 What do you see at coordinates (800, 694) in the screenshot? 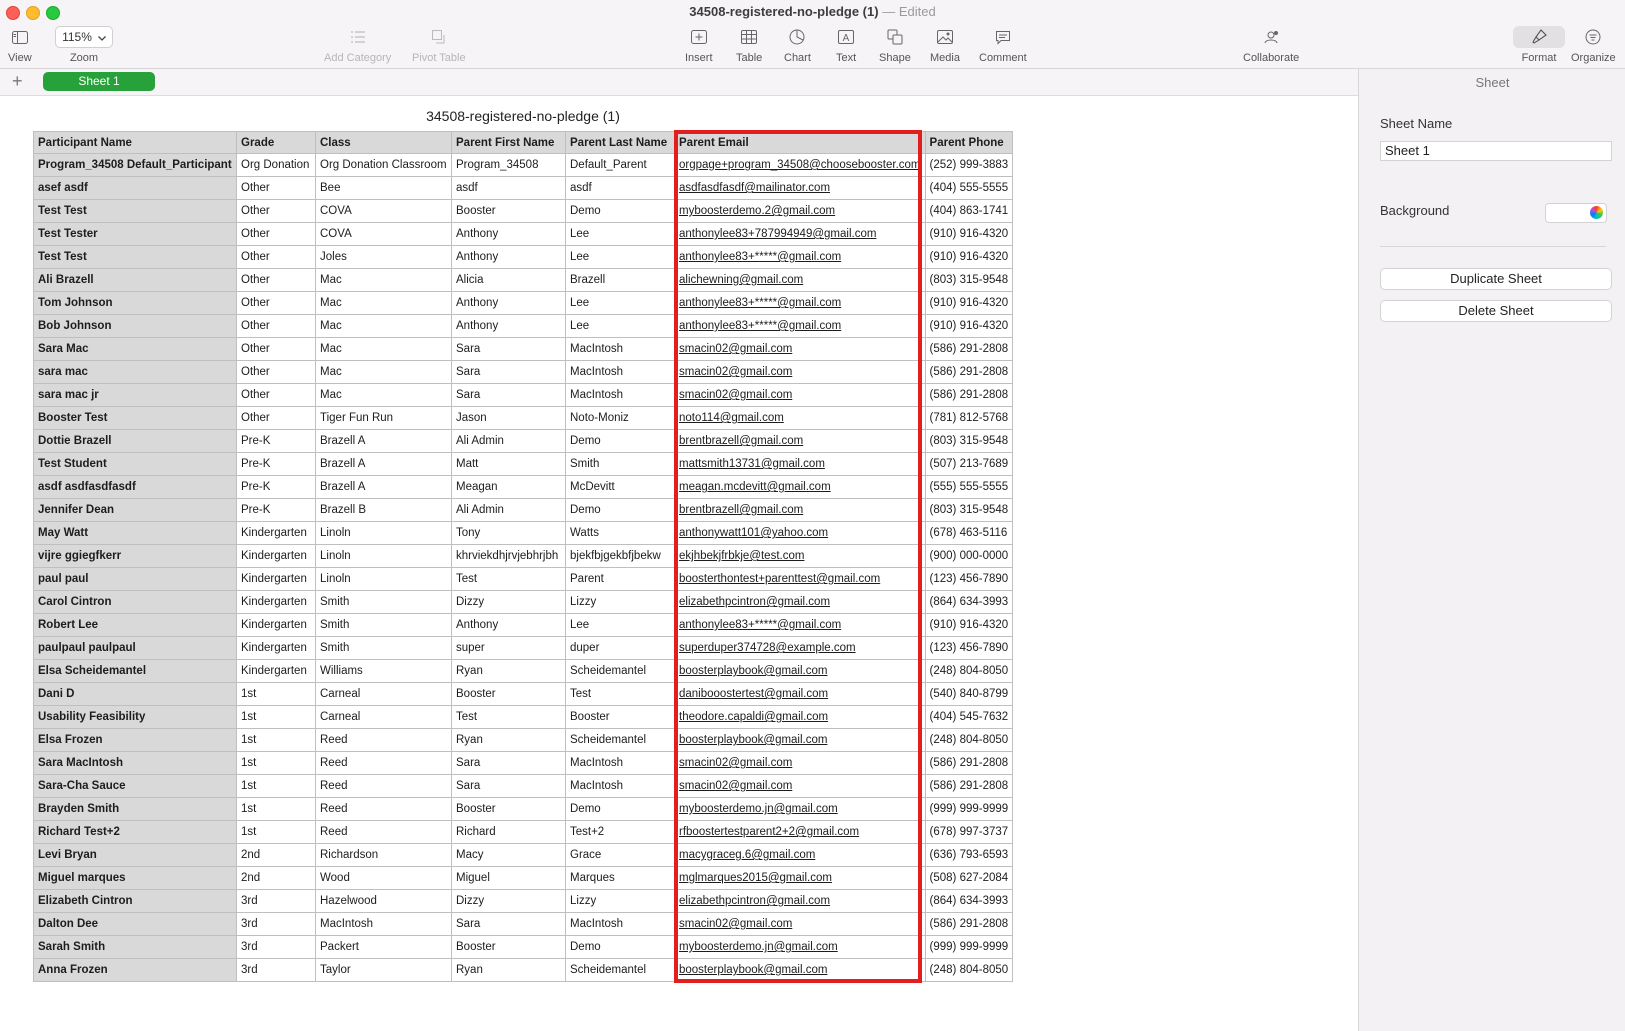
I see `email-cell: danibooostertest@gmail.com` at bounding box center [800, 694].